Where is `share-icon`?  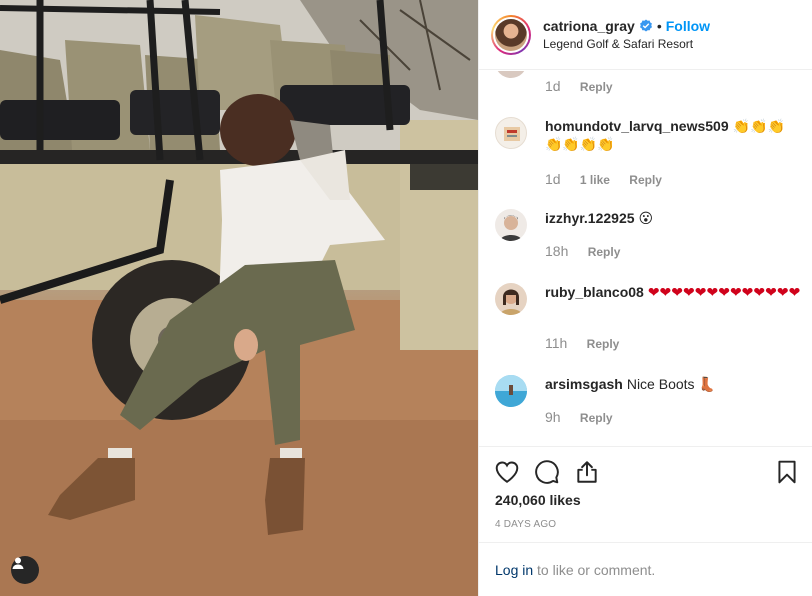 share-icon is located at coordinates (587, 472).